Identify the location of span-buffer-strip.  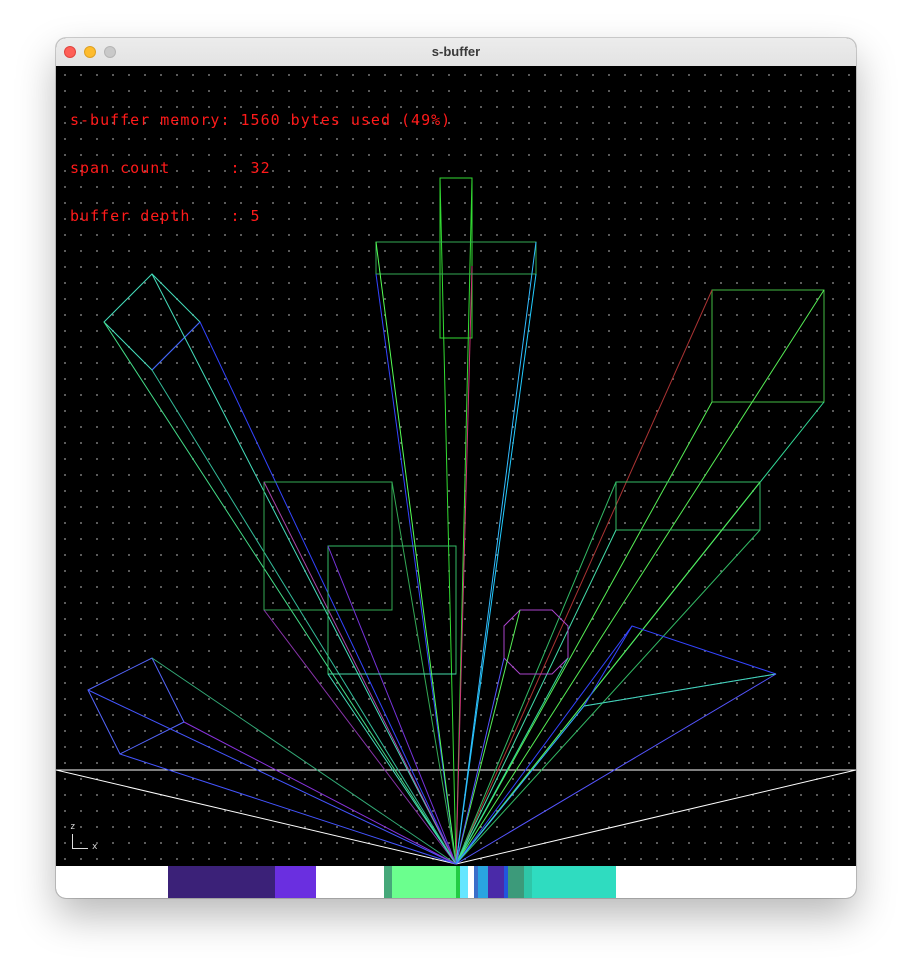
(456, 882).